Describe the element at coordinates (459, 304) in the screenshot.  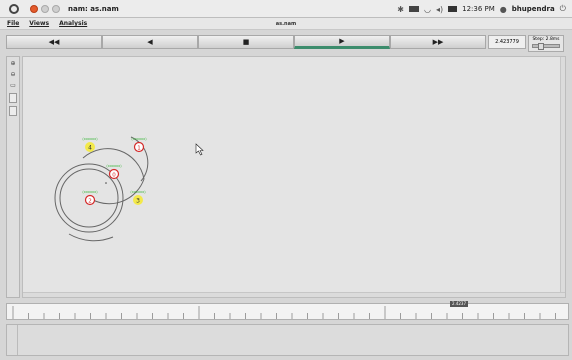
I see `time-slider-marker: 2.4237` at that location.